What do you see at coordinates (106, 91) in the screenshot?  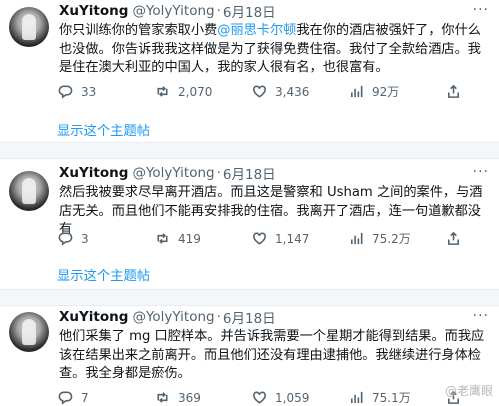 I see `reply-button: 33` at bounding box center [106, 91].